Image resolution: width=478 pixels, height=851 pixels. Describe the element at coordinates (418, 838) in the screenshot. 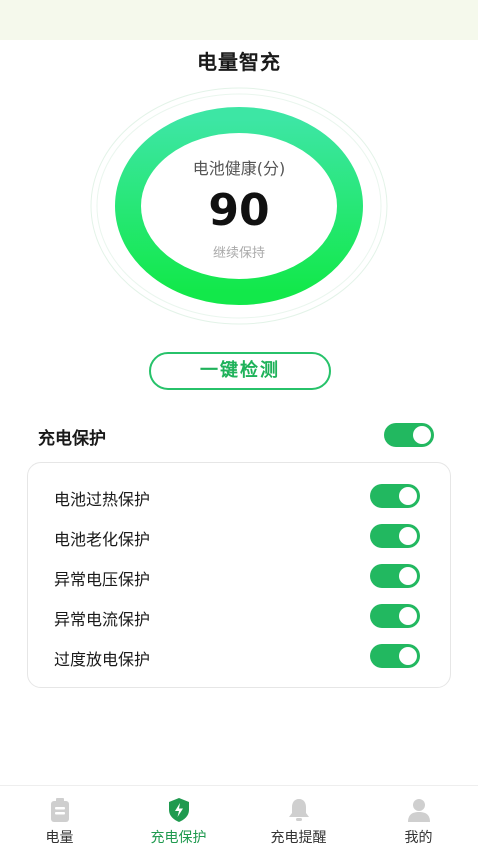

I see `tab-label: 我的` at that location.